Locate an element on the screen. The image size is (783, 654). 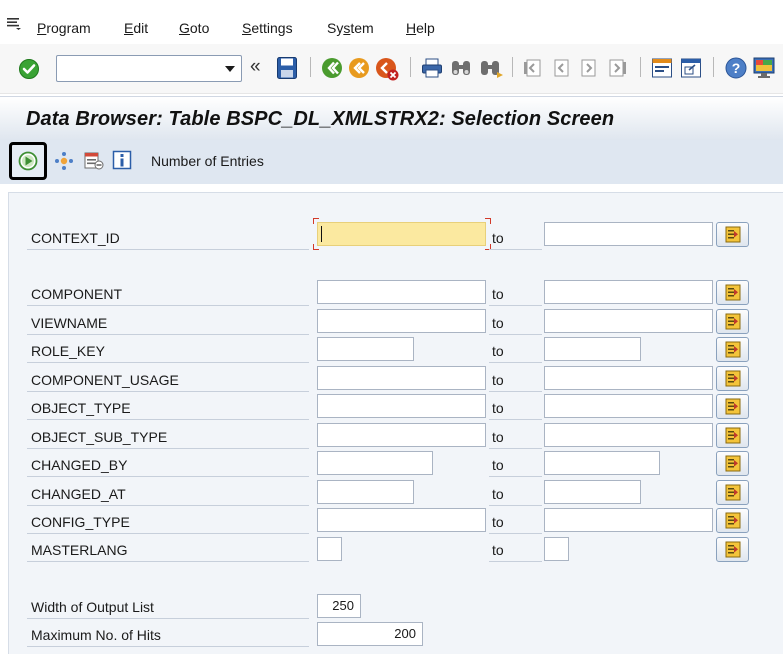
masterlang-multiple-selection-button is located at coordinates (732, 549).